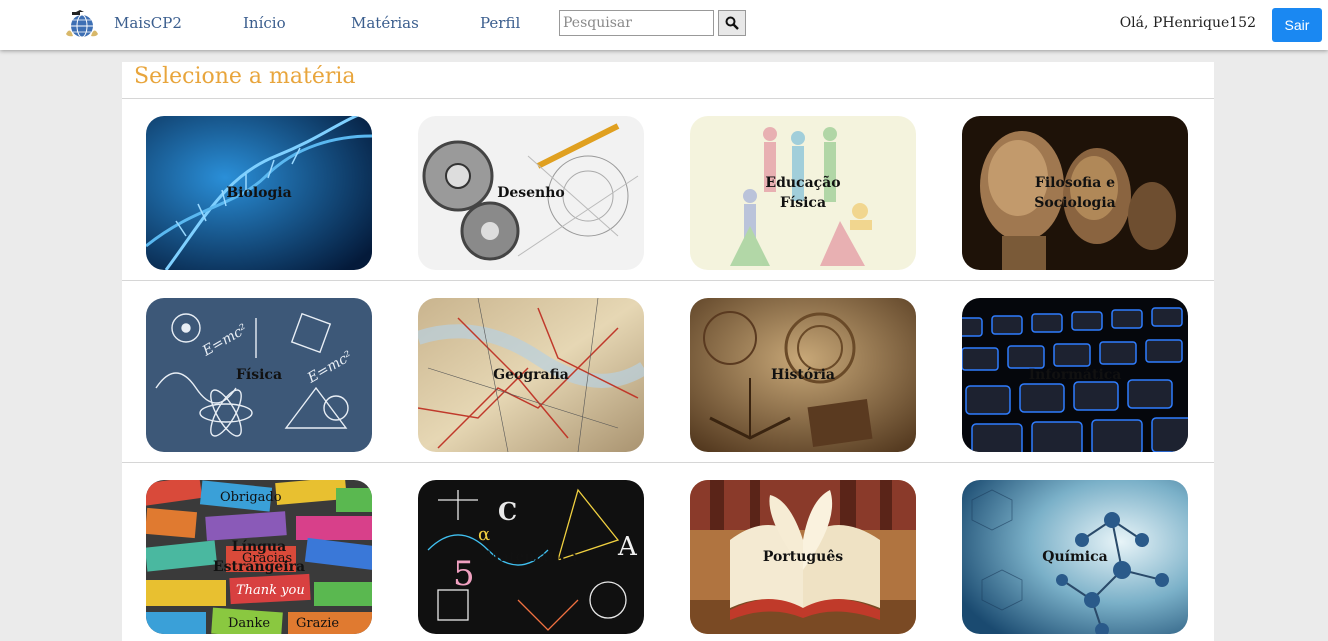 The image size is (1328, 641). I want to click on subject-label: Biologia, so click(259, 193).